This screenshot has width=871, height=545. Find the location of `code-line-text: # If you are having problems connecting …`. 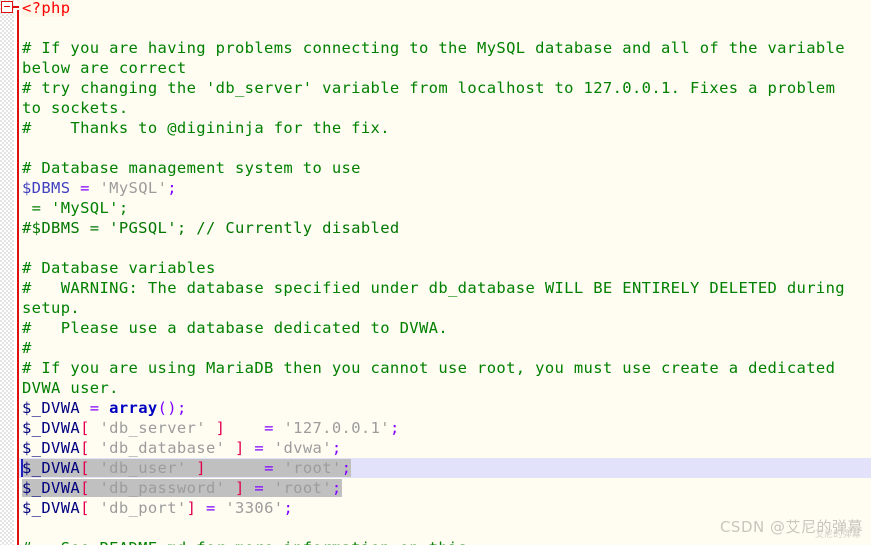

code-line-text: # If you are having problems connecting … is located at coordinates (433, 48).